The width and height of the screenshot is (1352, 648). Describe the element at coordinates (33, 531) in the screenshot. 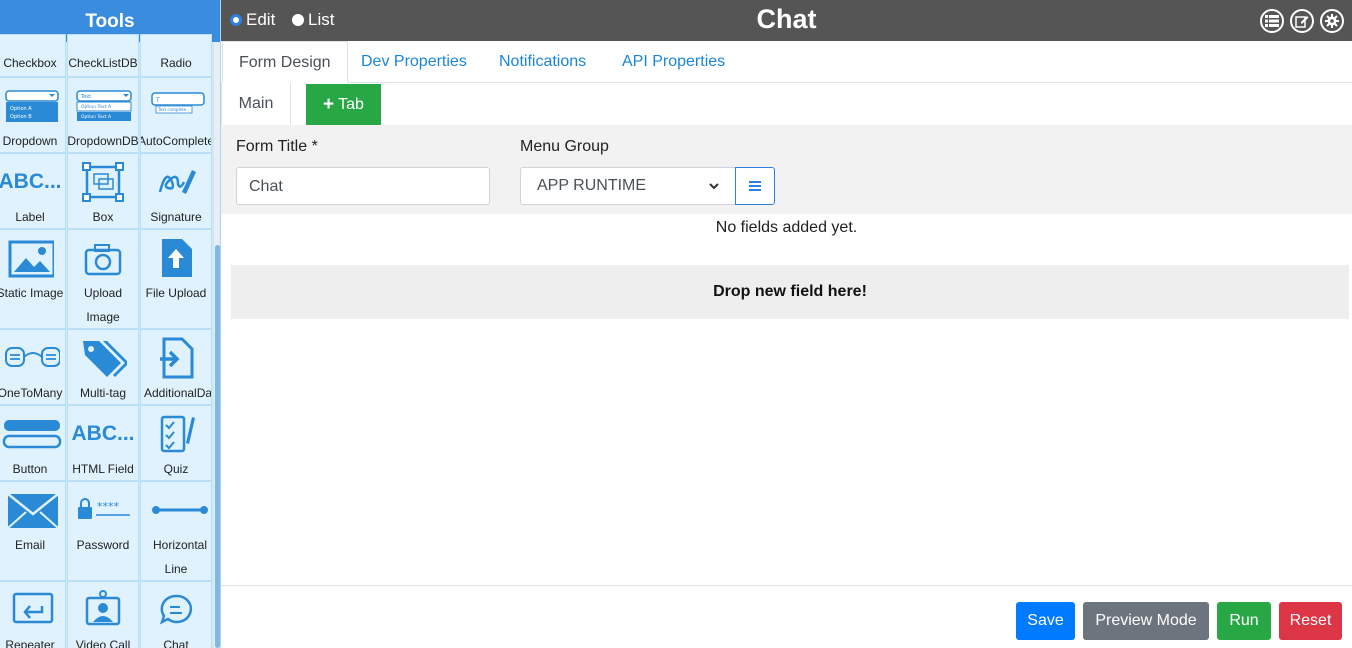

I see `tool-email: Email` at that location.